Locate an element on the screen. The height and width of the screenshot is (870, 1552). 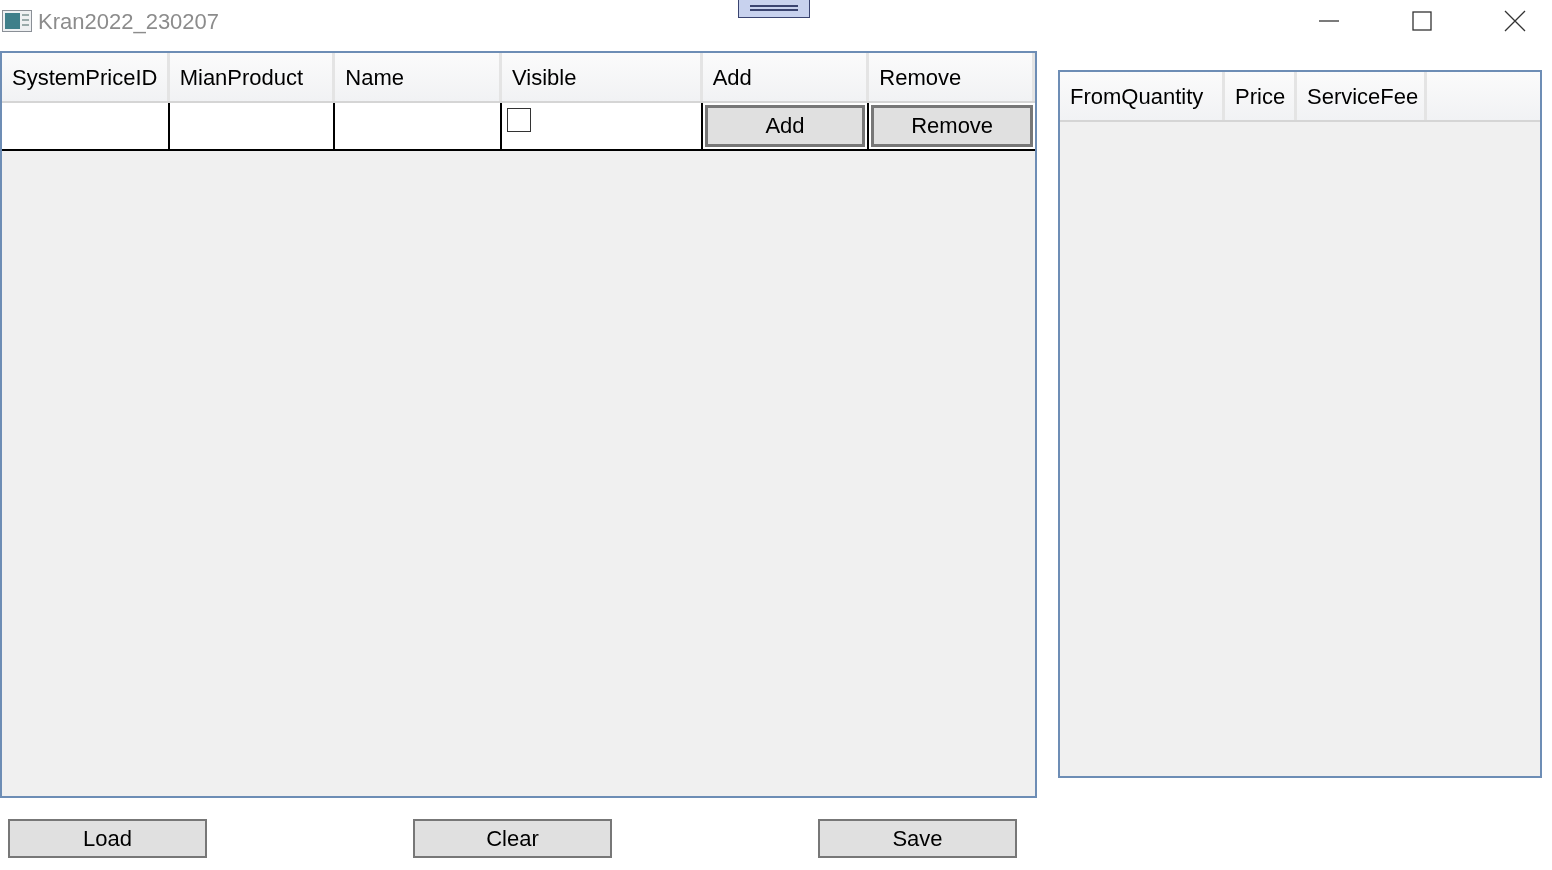
column-header: ServiceFee is located at coordinates (1362, 96).